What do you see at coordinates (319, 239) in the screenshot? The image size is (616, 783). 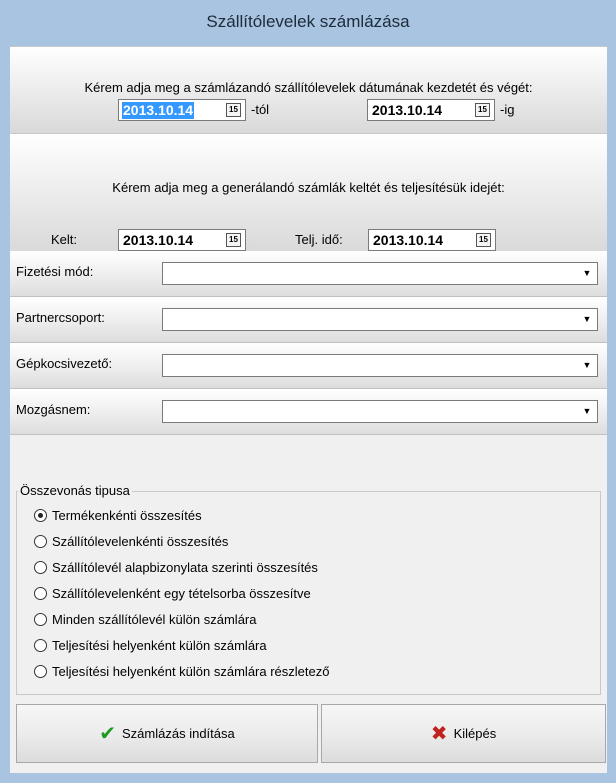 I see `performance-date-label: Telj. idő:` at bounding box center [319, 239].